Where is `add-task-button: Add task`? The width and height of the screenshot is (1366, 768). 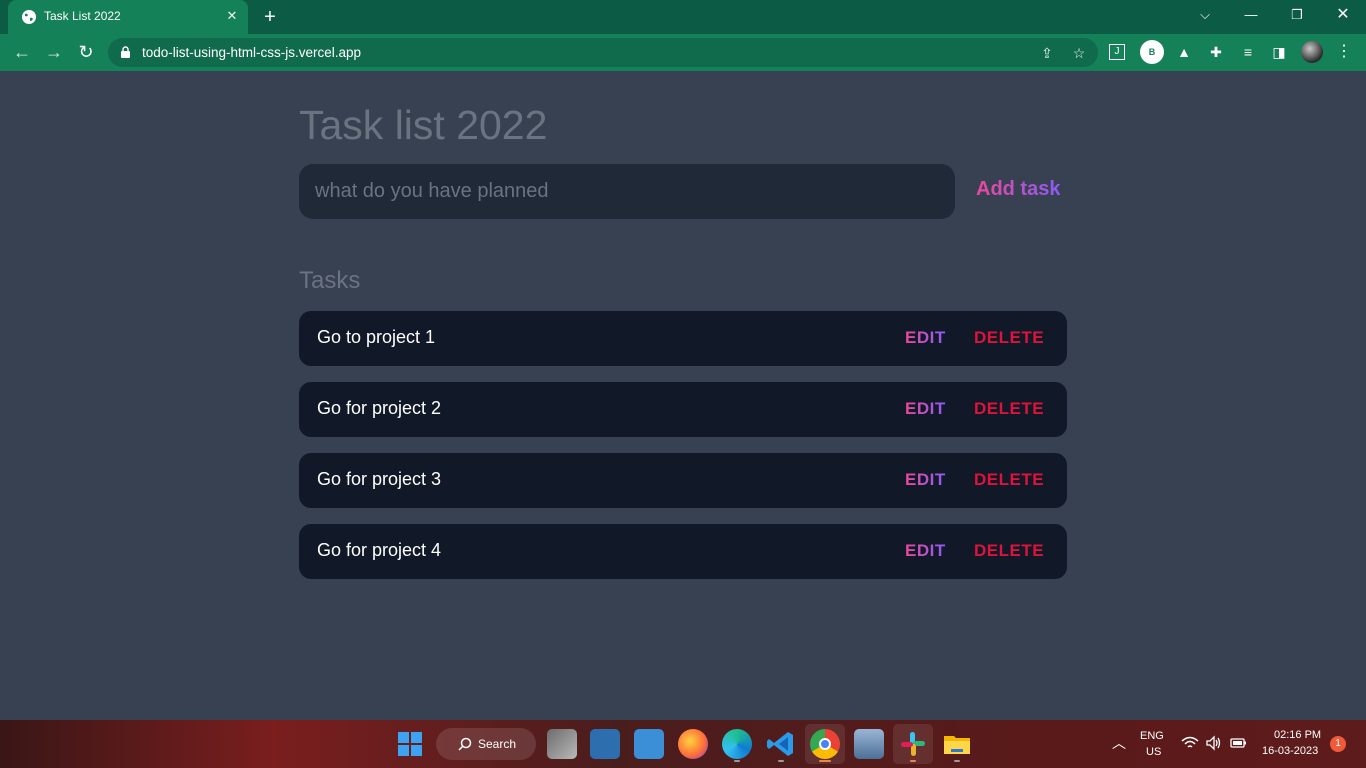 add-task-button: Add task is located at coordinates (1018, 189).